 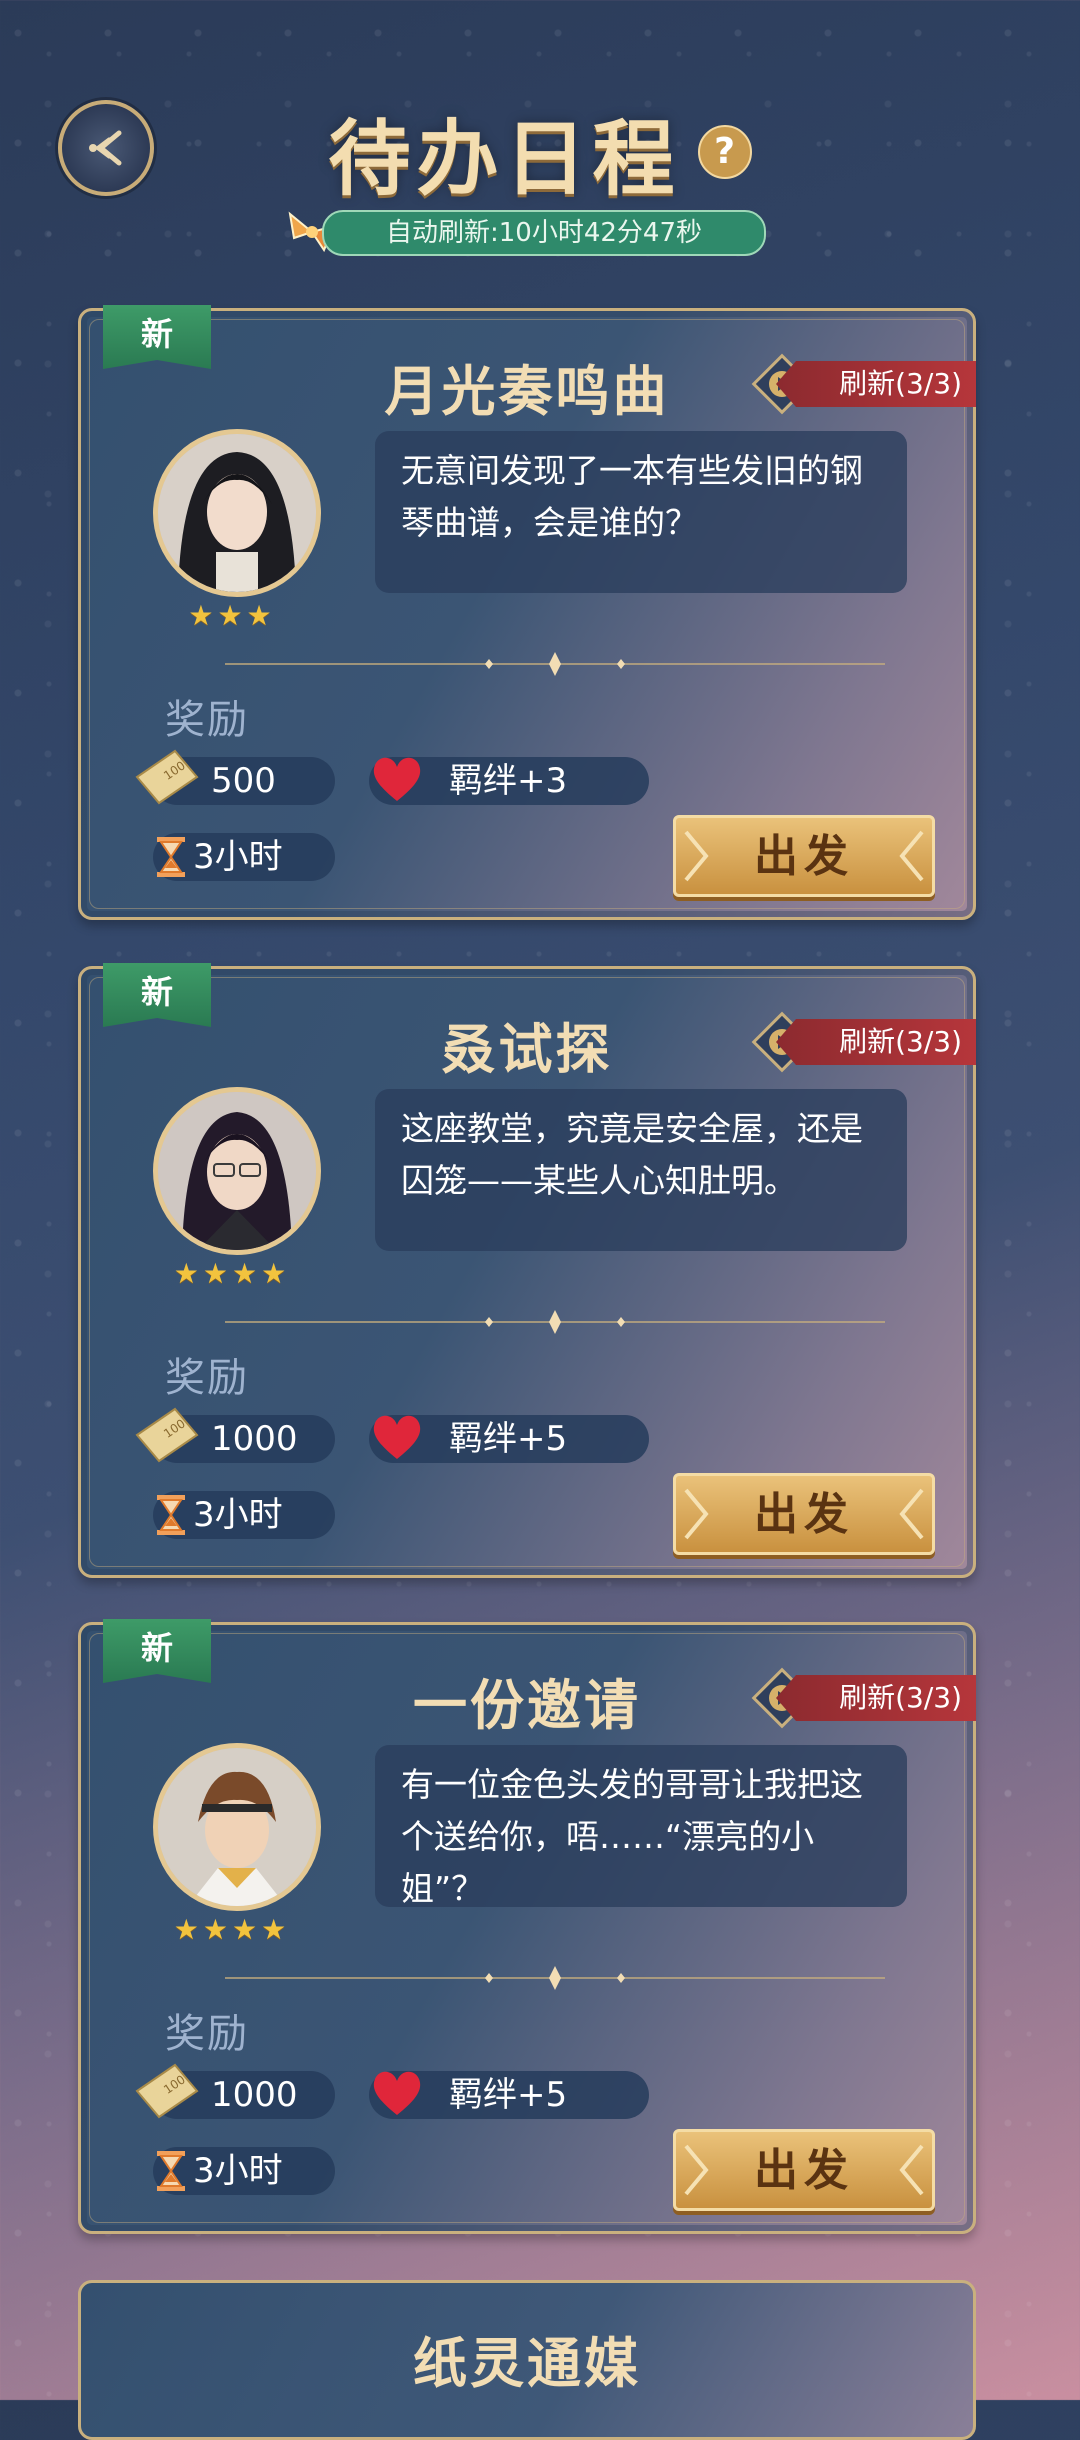 I want to click on schedule-card-partial: 纸灵通媒, so click(x=527, y=2360).